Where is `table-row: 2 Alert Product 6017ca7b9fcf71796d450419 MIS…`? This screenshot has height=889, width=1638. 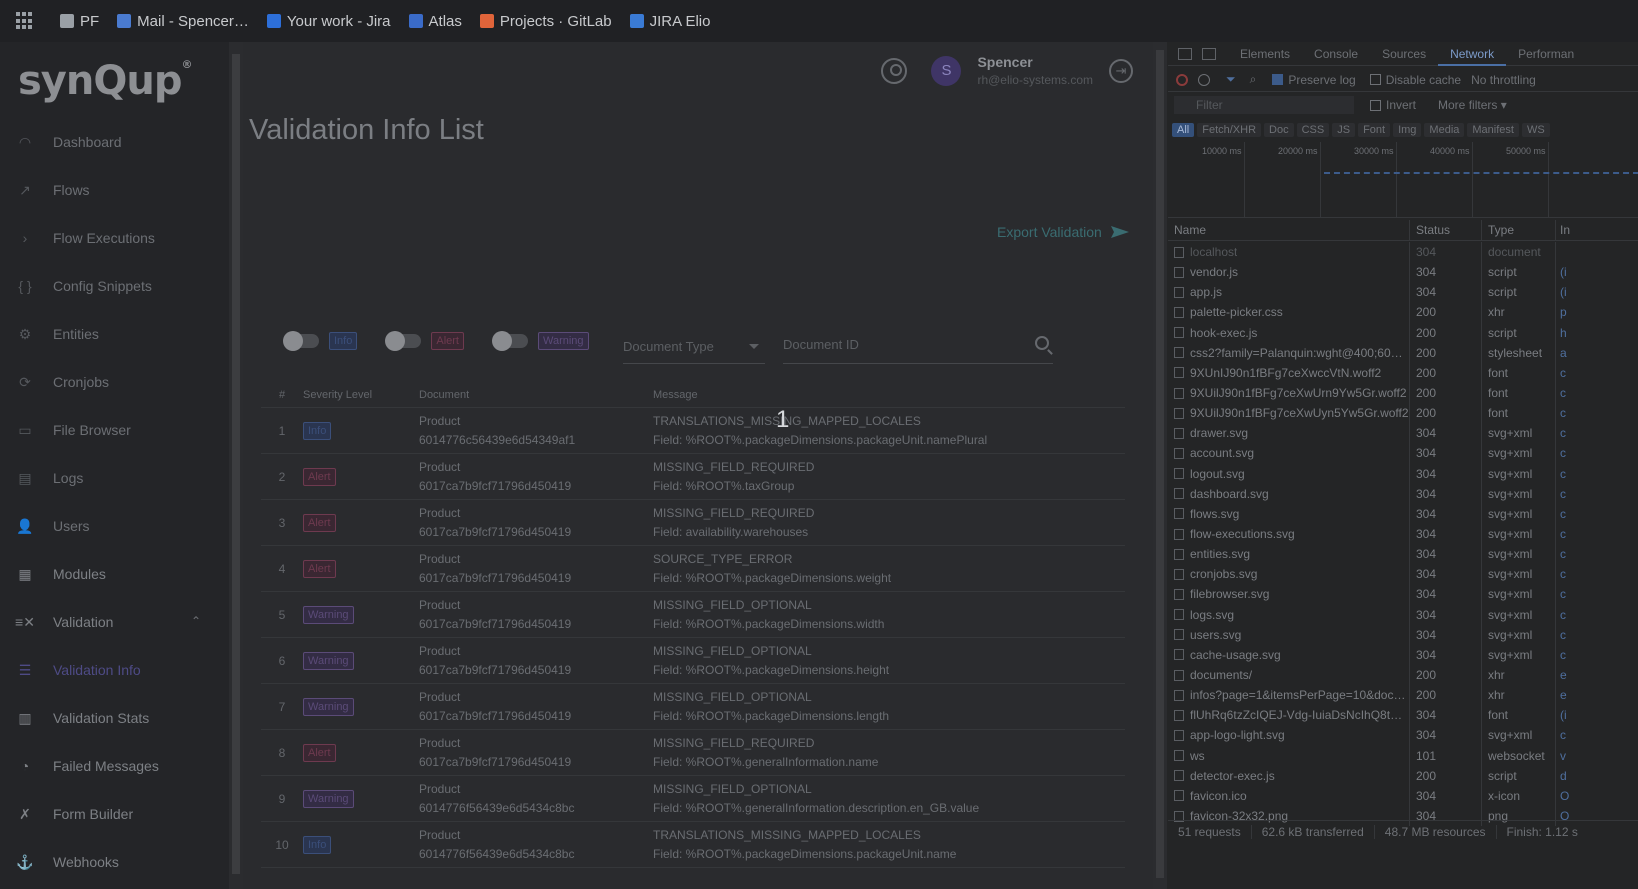 table-row: 2 Alert Product 6017ca7b9fcf71796d450419 MIS… is located at coordinates (693, 477).